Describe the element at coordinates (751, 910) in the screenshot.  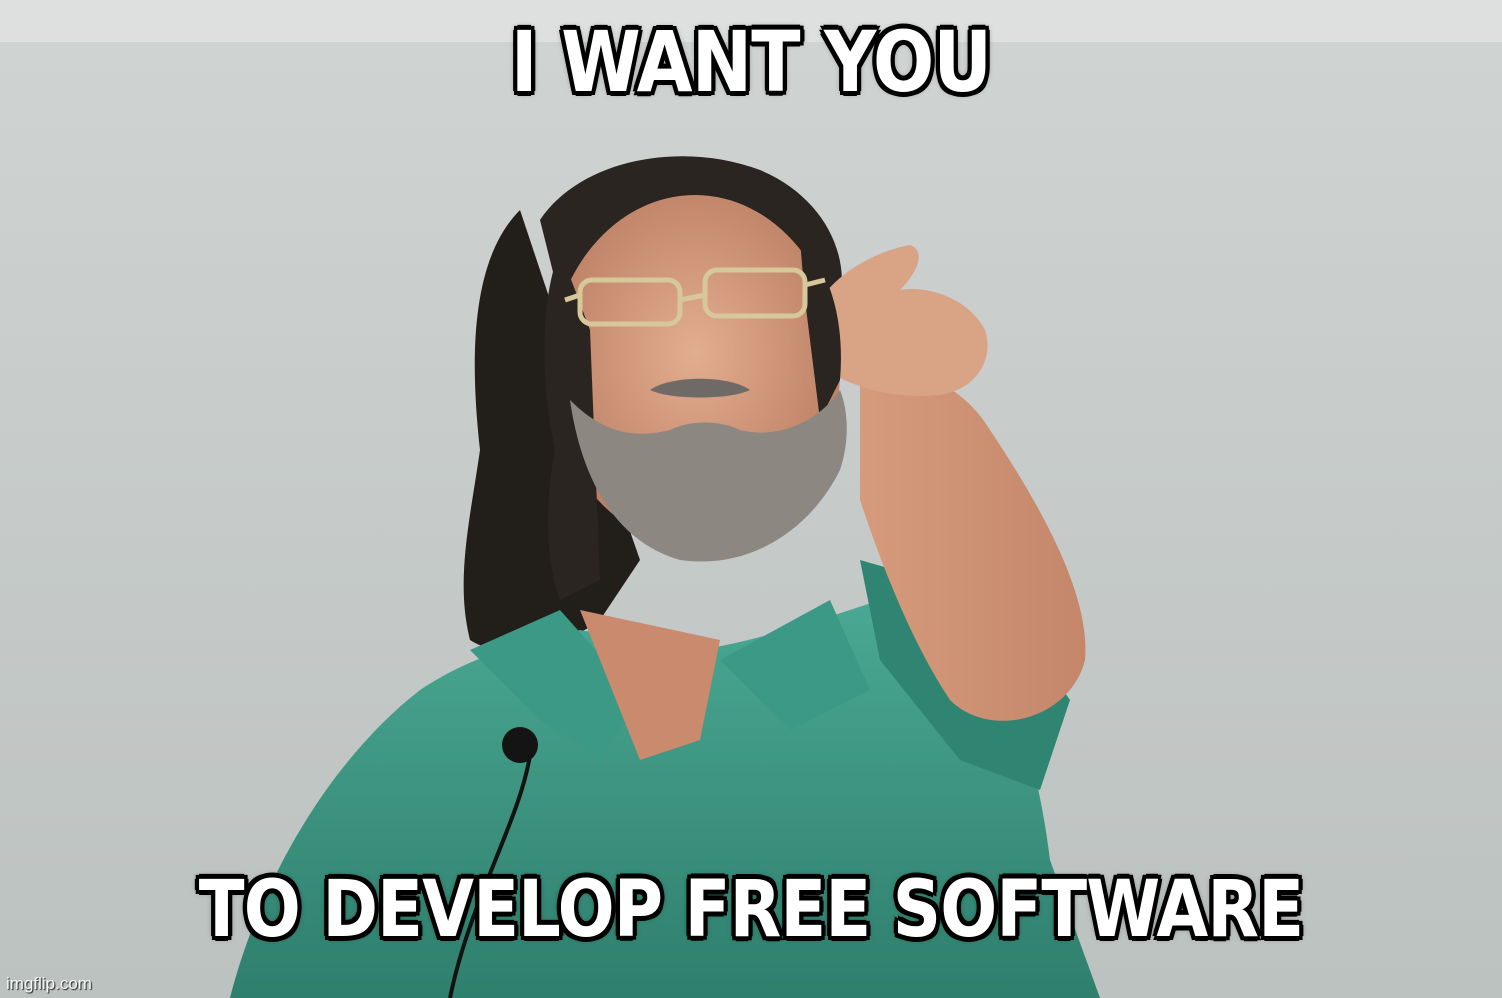
I see `caption-bottom-text: TO DEVELOP FREE SOFTWARE` at that location.